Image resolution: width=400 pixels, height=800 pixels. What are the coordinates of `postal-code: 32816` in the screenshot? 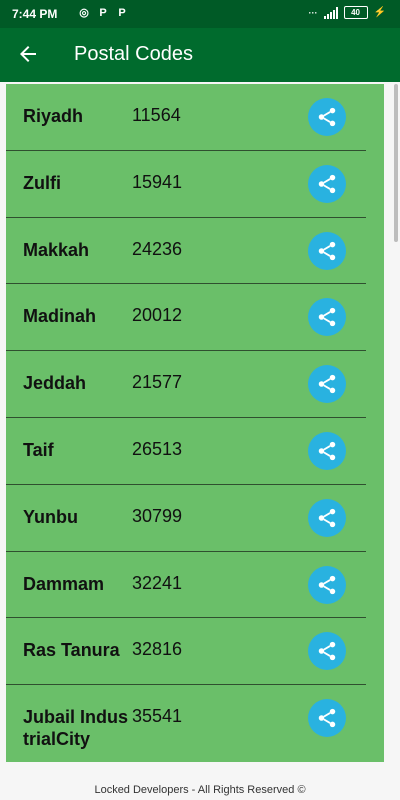 It's located at (157, 649).